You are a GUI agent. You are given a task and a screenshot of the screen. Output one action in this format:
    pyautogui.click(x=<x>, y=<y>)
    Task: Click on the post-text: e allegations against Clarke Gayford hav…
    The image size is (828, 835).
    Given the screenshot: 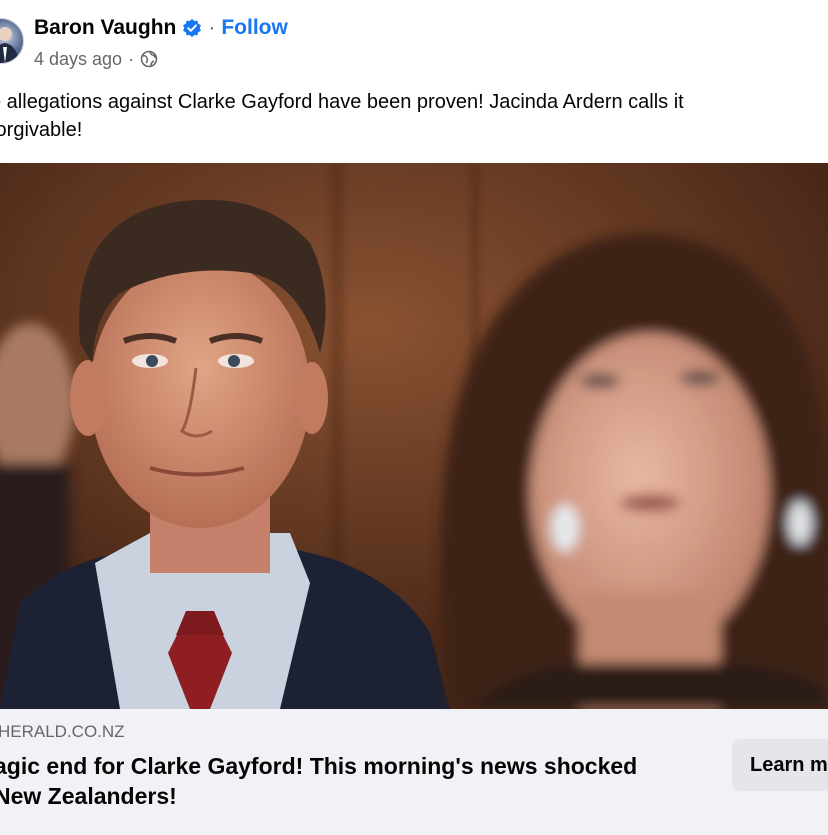 What is the action you would take?
    pyautogui.click(x=410, y=116)
    